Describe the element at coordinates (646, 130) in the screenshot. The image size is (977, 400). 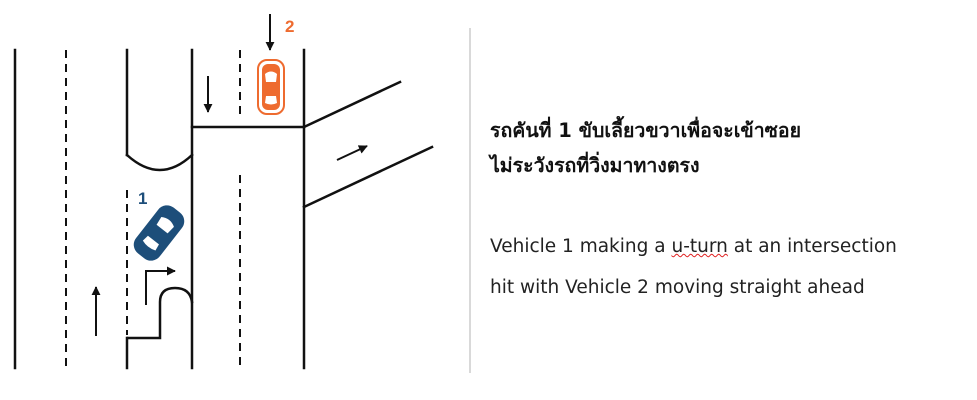
I see `thai-caption-line-1: รถคันที่ 1 ขับเลี้ยวขวาเพื่อจะเข้าซอย` at that location.